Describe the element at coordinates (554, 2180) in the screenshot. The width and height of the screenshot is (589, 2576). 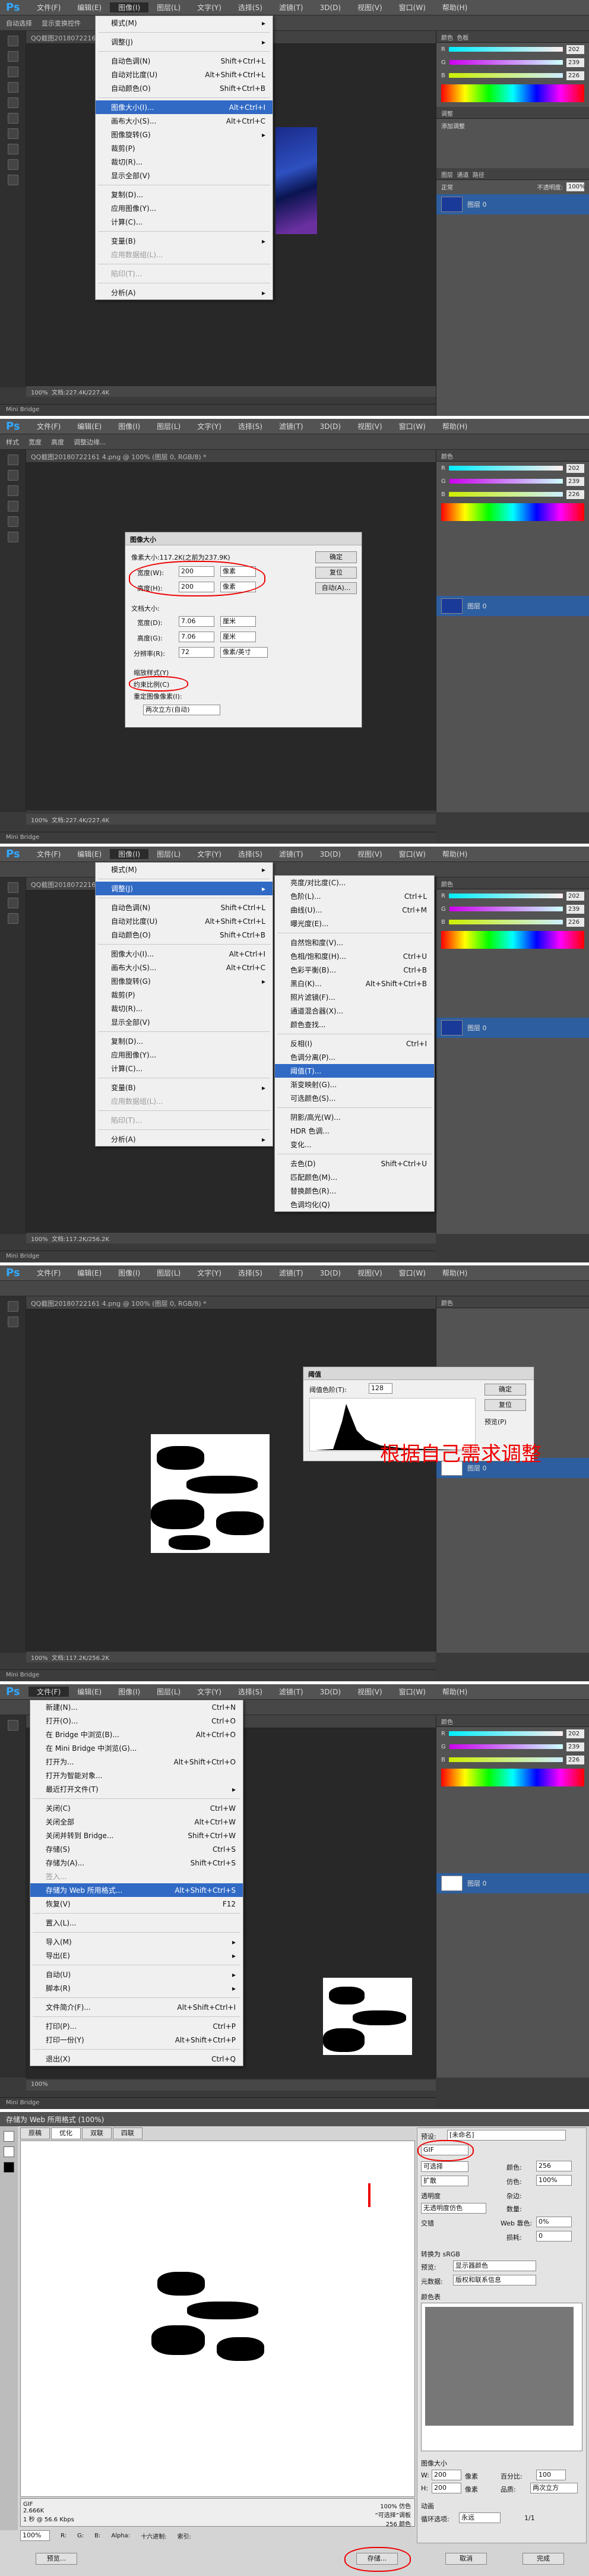
I see `dither-input: 100%` at that location.